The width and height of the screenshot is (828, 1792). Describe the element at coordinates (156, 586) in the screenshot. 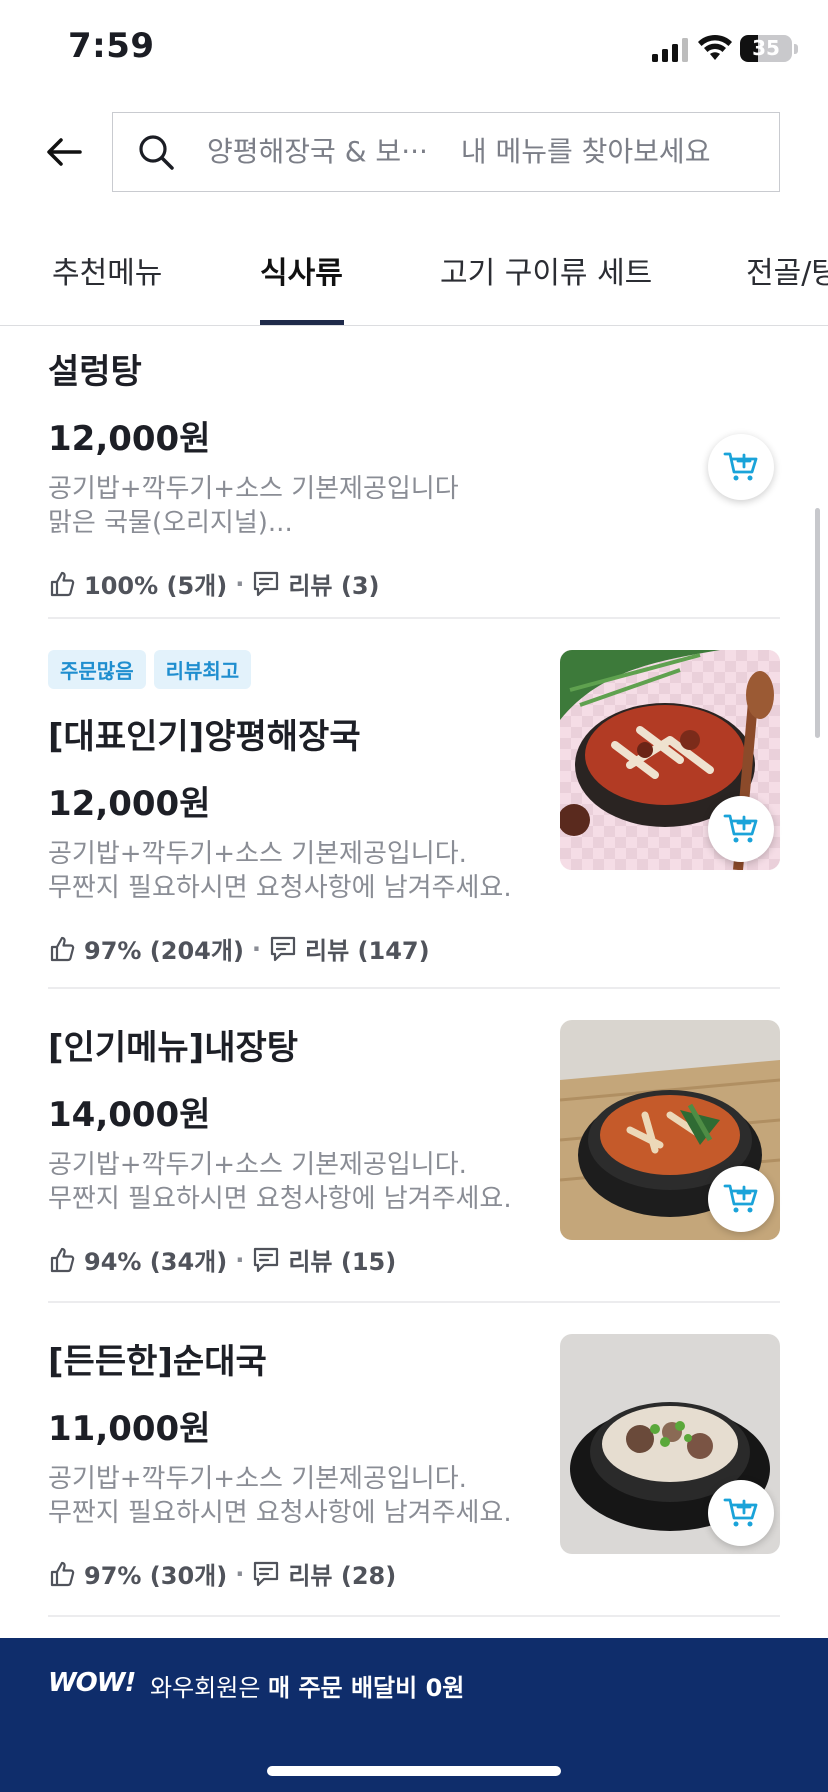

I see `menu-item-rating: 100% (5개)` at that location.